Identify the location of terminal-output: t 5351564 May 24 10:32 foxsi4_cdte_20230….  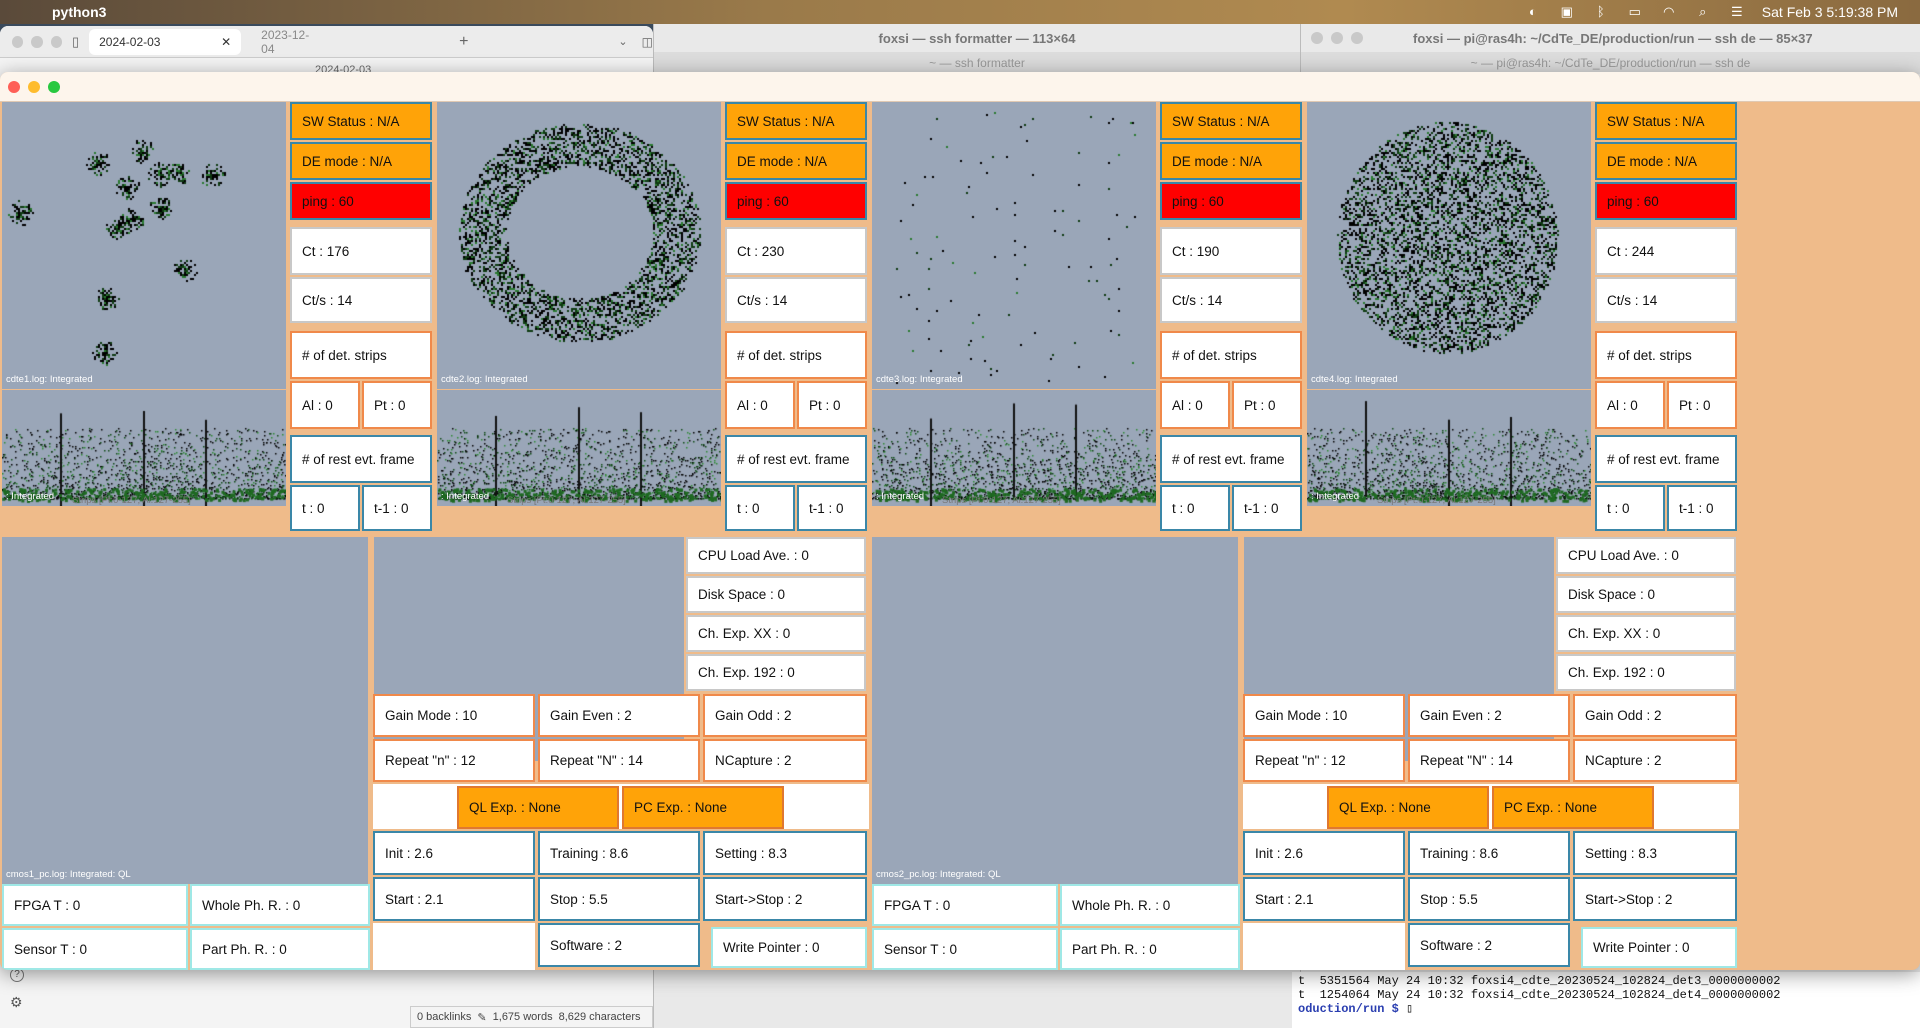
(1606, 1000).